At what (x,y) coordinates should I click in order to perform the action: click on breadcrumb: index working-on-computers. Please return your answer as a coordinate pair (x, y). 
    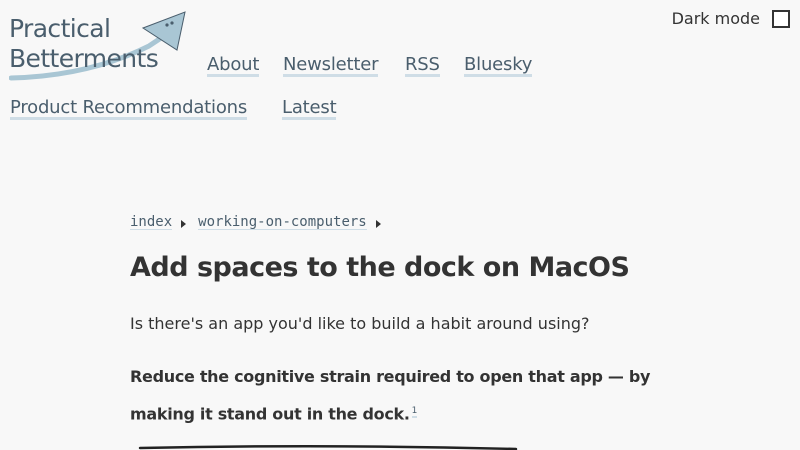
    Looking at the image, I should click on (258, 222).